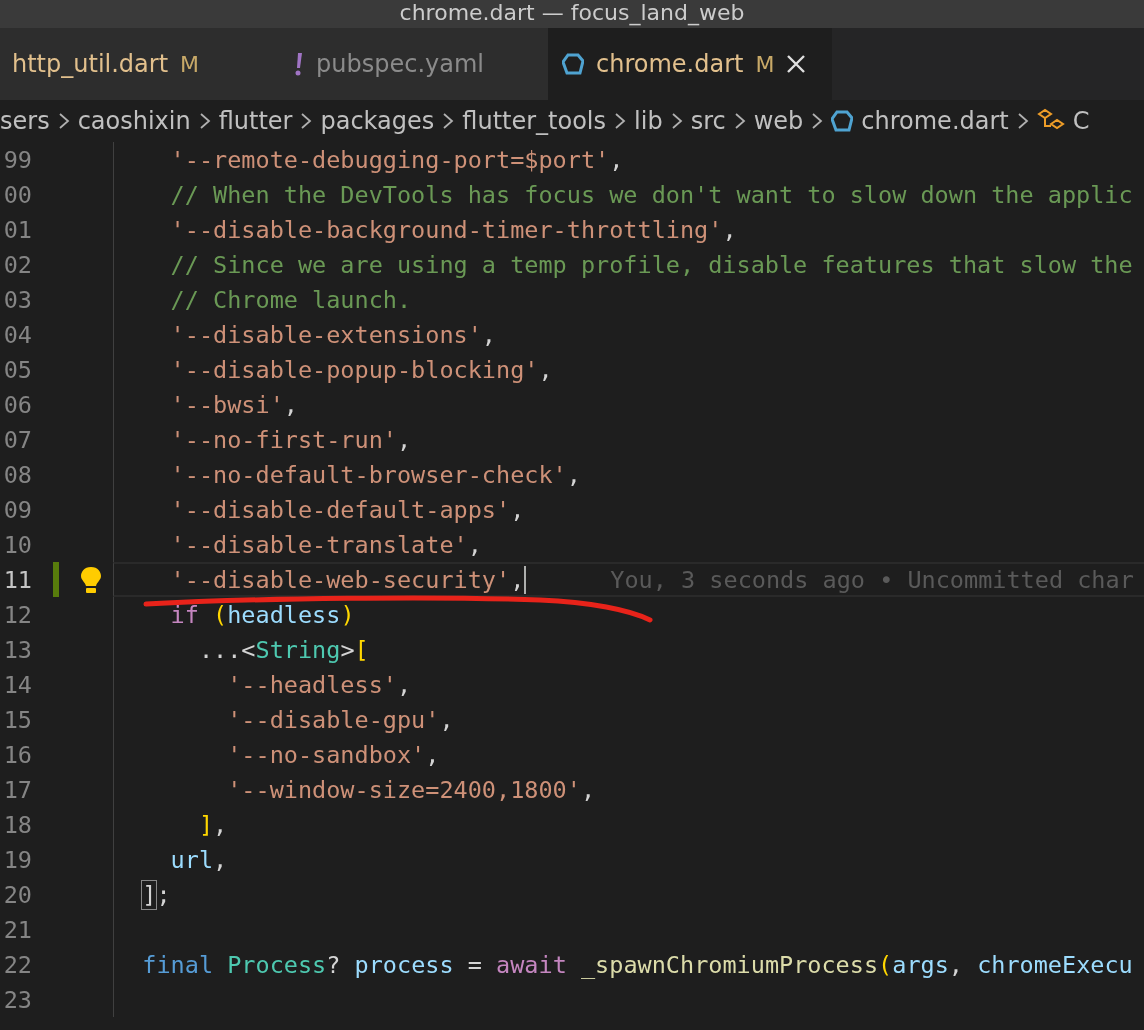 The width and height of the screenshot is (1144, 1030). I want to click on code-line: ...<String>[, so click(283, 649).